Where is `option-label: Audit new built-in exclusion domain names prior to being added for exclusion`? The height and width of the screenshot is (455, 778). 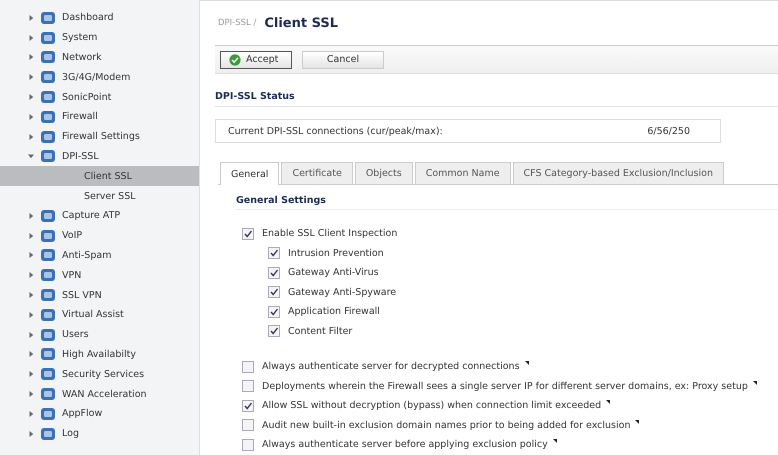
option-label: Audit new built-in exclusion domain names prior to being added for exclusion is located at coordinates (446, 425).